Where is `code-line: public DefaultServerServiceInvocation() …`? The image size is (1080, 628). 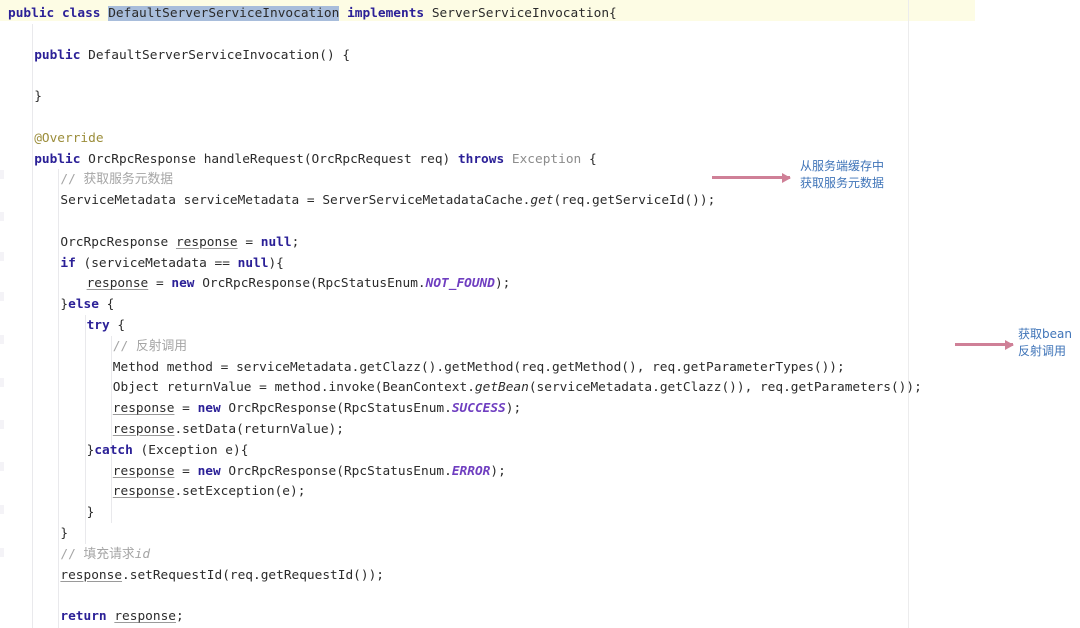
code-line: public DefaultServerServiceInvocation() … is located at coordinates (175, 55).